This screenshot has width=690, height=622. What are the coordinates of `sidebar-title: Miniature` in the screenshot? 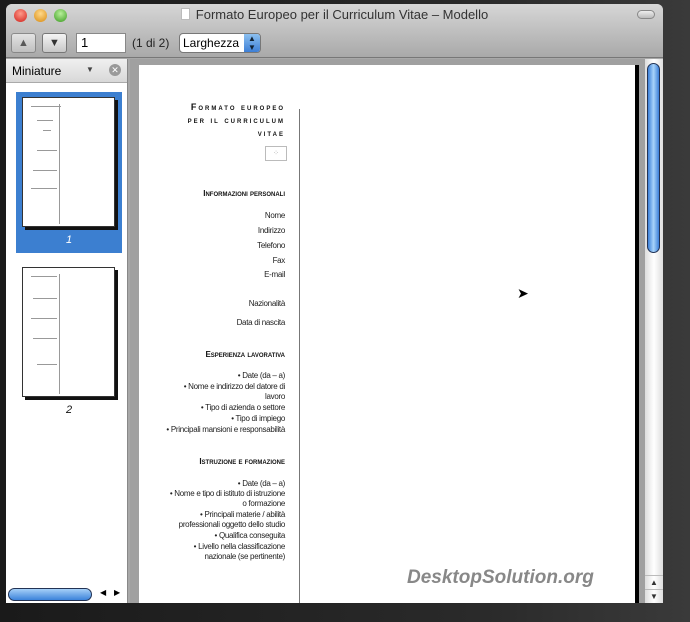 It's located at (37, 71).